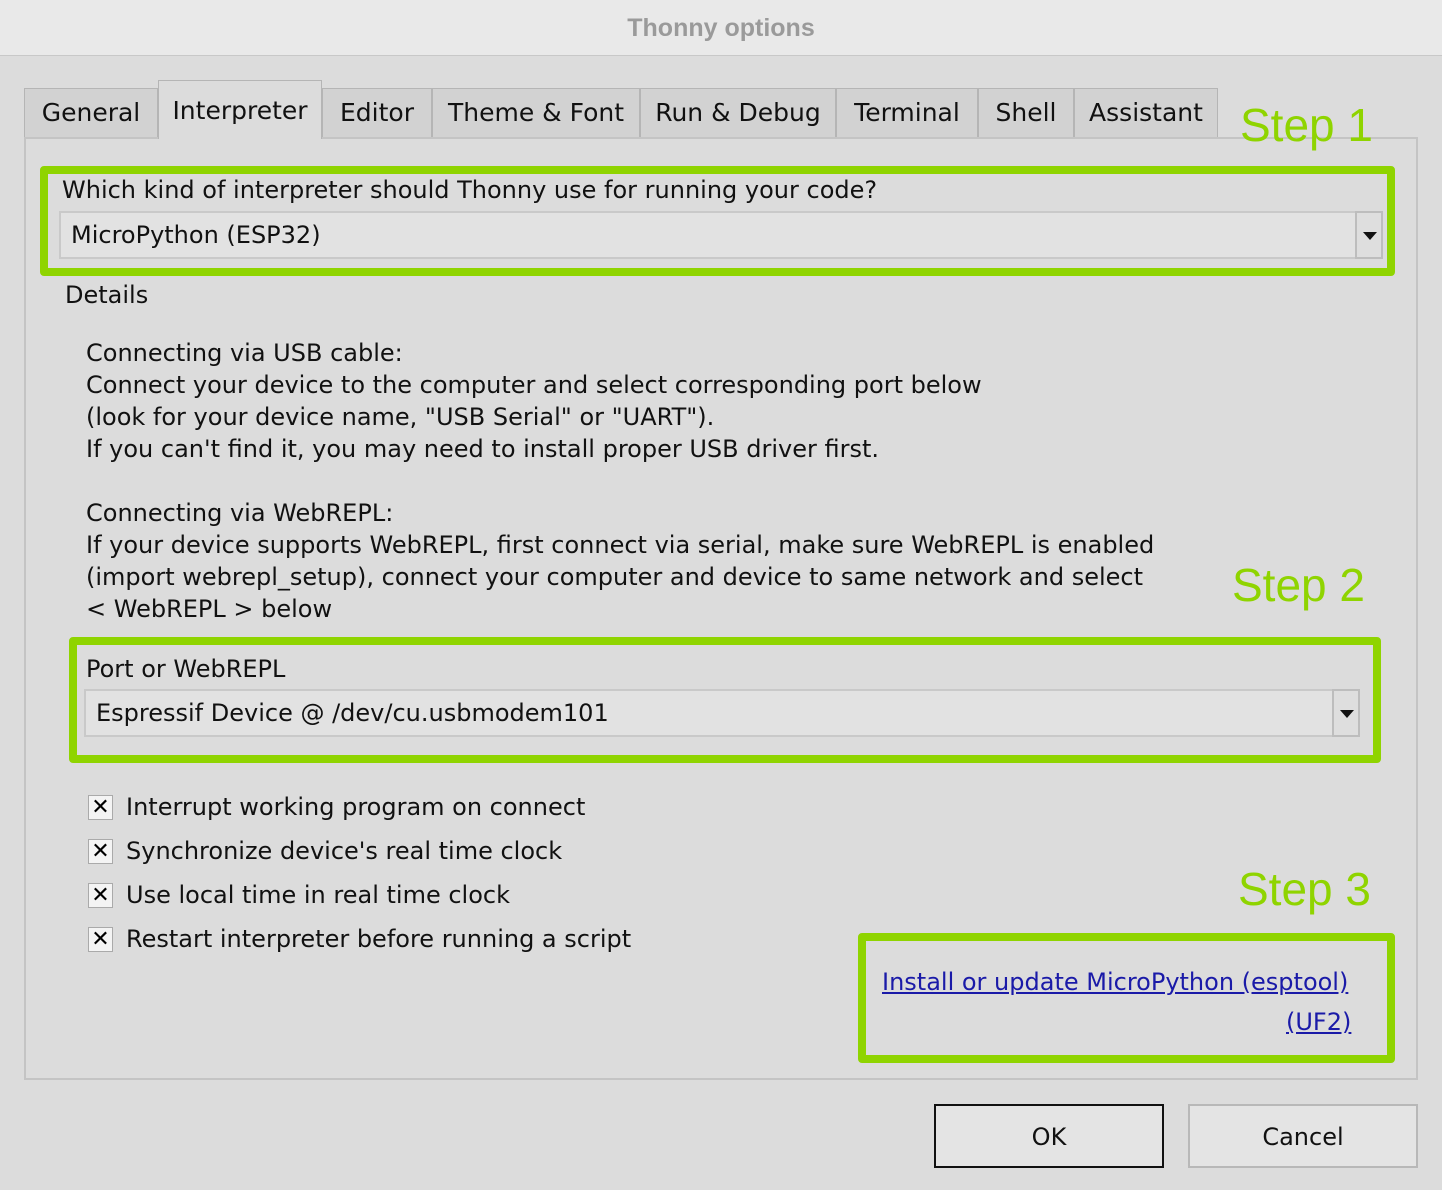 The image size is (1442, 1190). What do you see at coordinates (738, 113) in the screenshot?
I see `tab-run-debug: Run & Debug` at bounding box center [738, 113].